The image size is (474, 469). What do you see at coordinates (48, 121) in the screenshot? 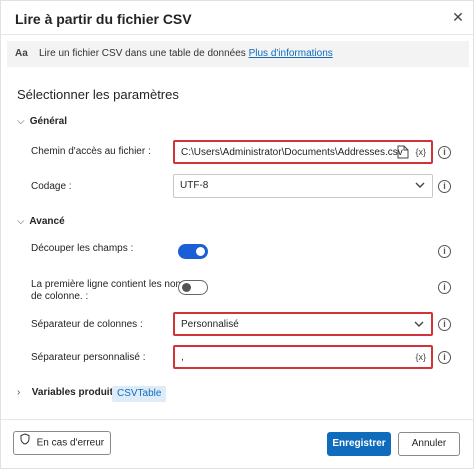
I see `group-general-label: Général` at bounding box center [48, 121].